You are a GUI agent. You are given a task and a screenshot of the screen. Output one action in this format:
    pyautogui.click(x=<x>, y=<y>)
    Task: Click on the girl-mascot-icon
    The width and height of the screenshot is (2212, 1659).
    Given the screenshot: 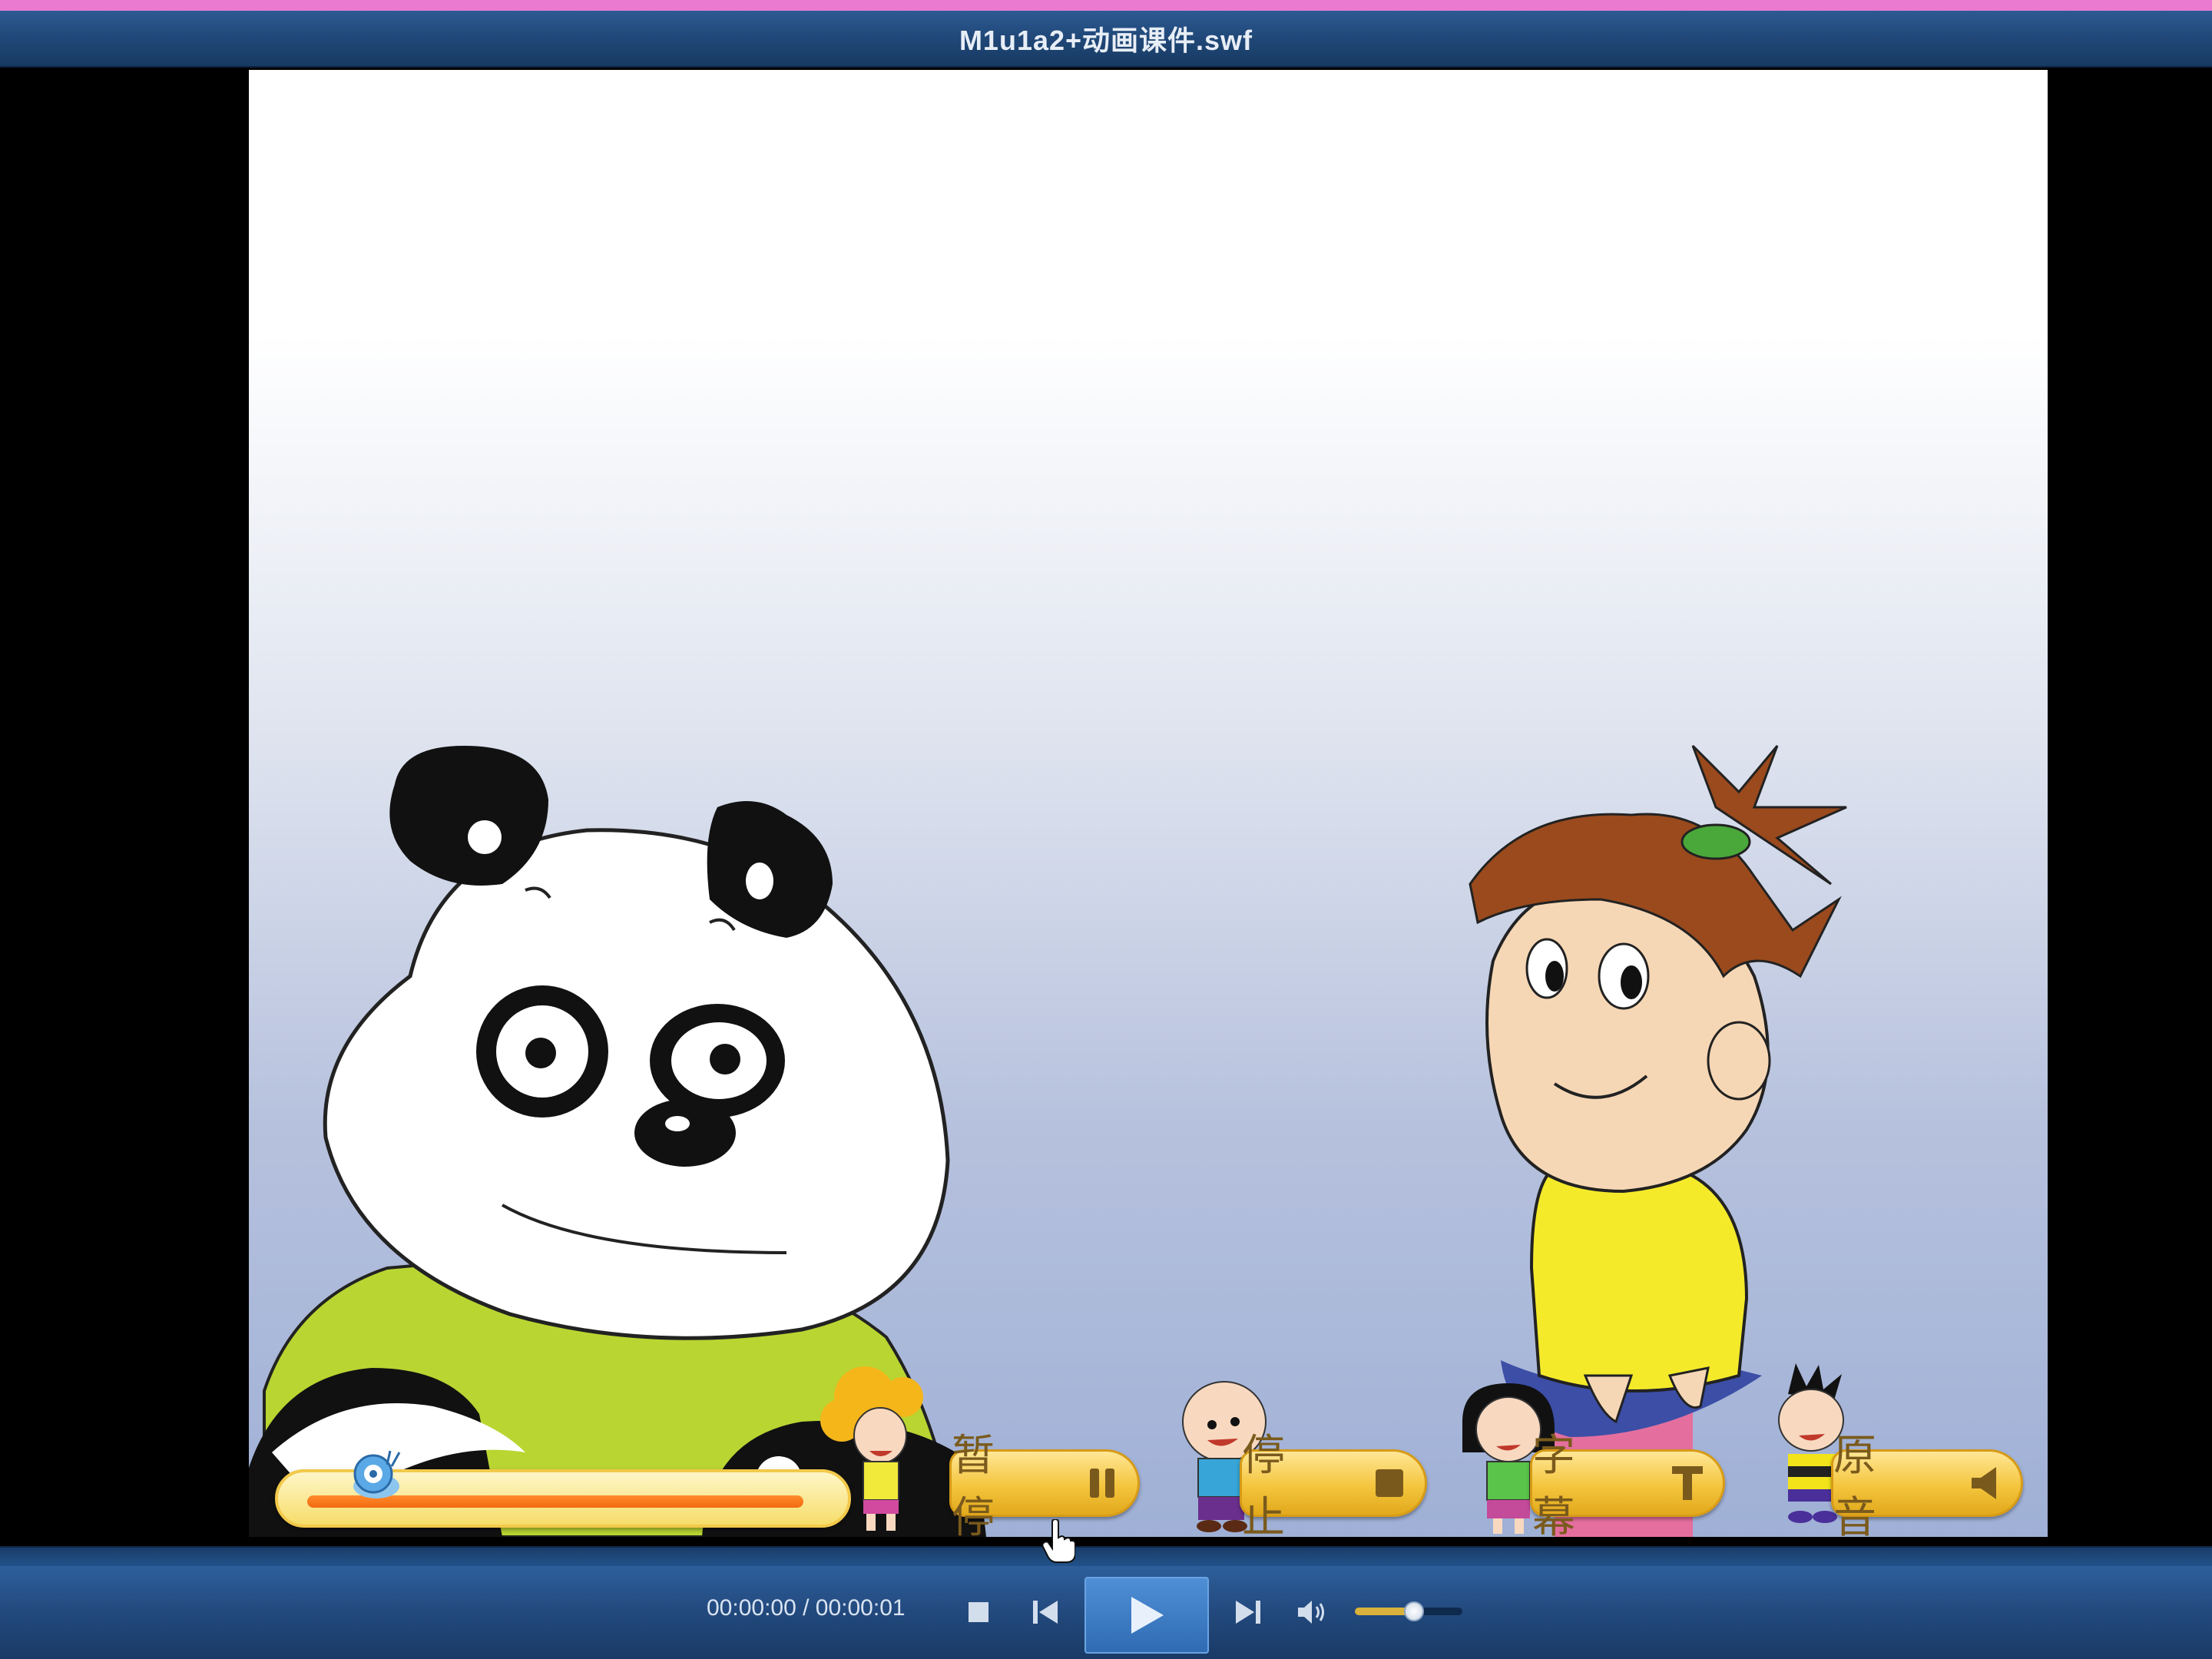 What is the action you would take?
    pyautogui.click(x=872, y=1449)
    